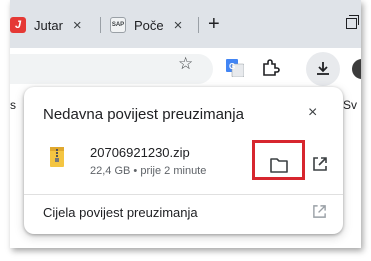  I want to click on bookmark-star-icon: ☆, so click(185, 64).